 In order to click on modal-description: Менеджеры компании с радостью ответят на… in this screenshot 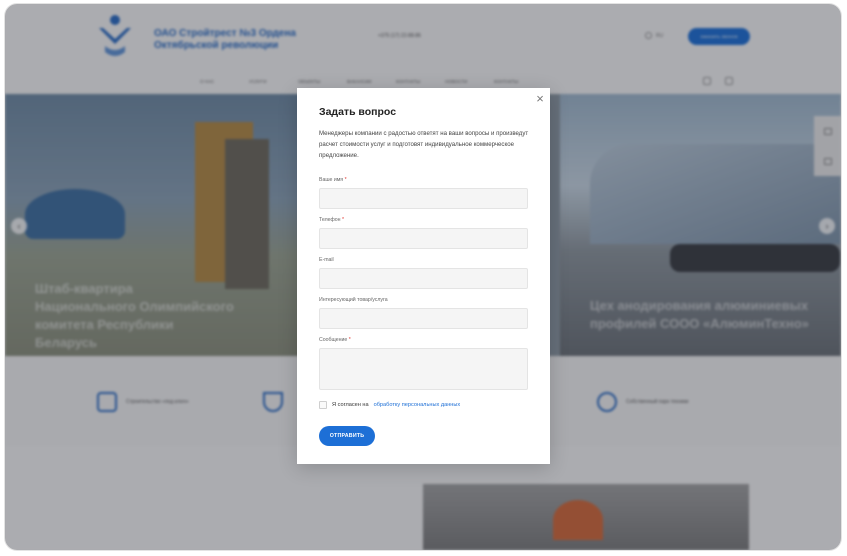, I will do `click(424, 144)`.